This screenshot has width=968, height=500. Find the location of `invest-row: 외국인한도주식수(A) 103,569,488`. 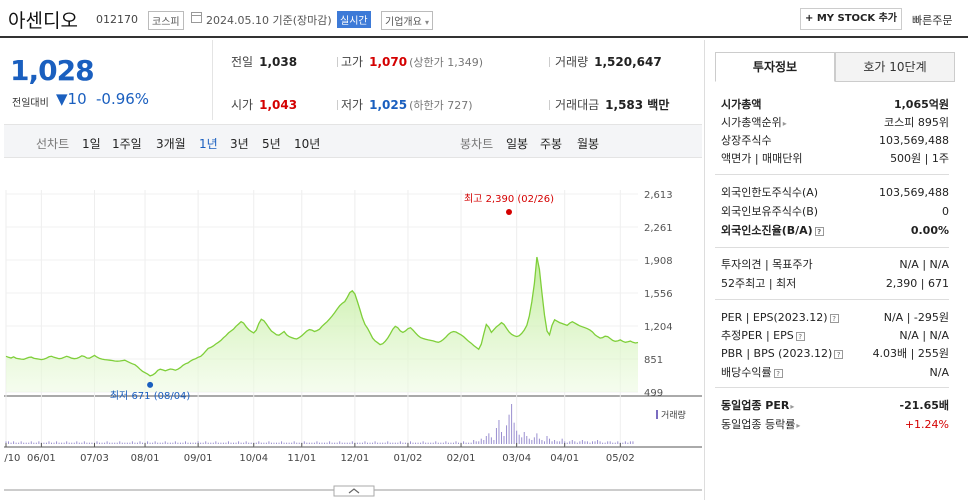

invest-row: 외국인한도주식수(A) 103,569,488 is located at coordinates (835, 193).